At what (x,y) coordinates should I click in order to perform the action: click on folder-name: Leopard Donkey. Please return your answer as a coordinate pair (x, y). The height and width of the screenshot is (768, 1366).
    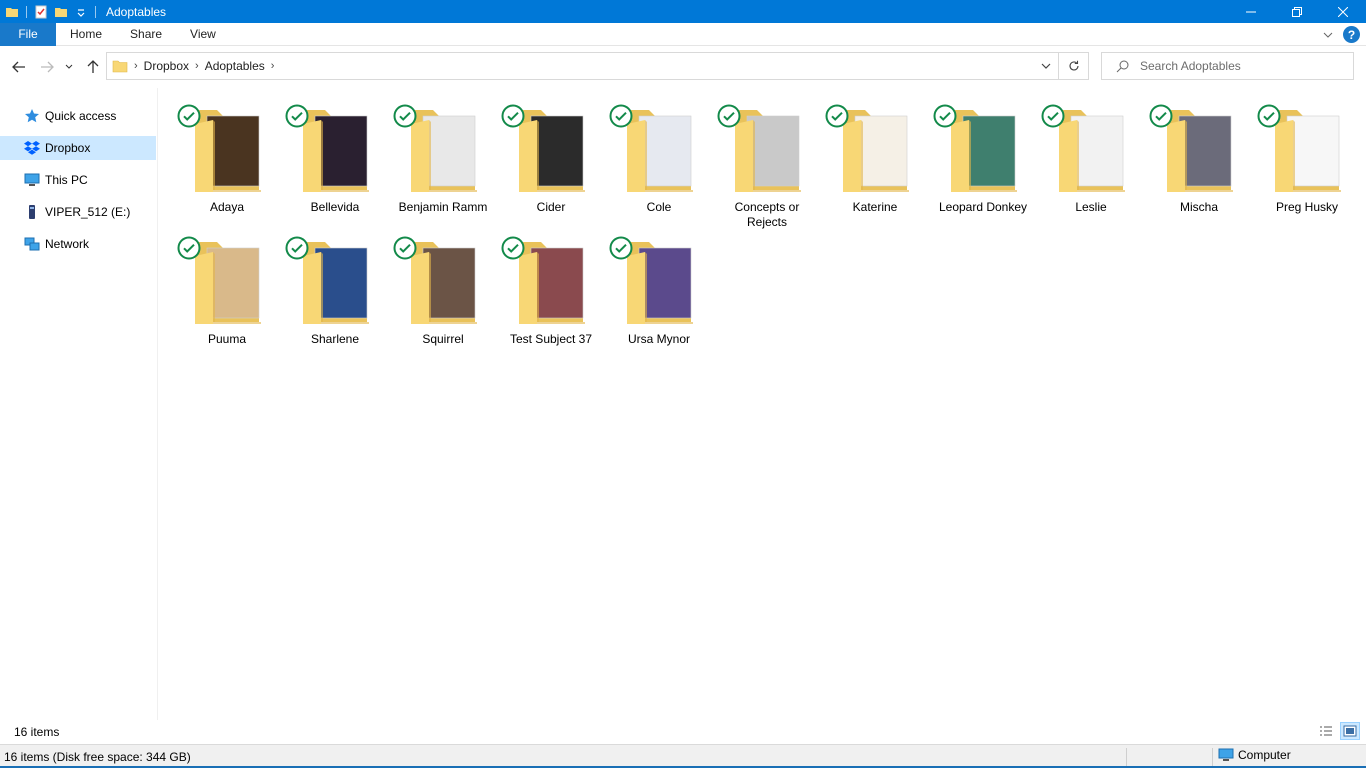
    Looking at the image, I should click on (983, 207).